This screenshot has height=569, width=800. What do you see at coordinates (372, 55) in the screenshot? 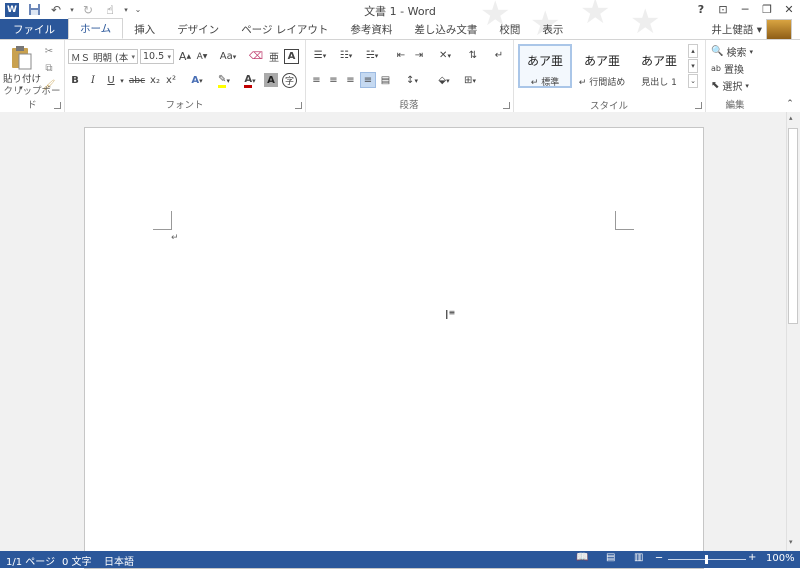
I see `multilevel-list-icon: ☵ ▾` at bounding box center [372, 55].